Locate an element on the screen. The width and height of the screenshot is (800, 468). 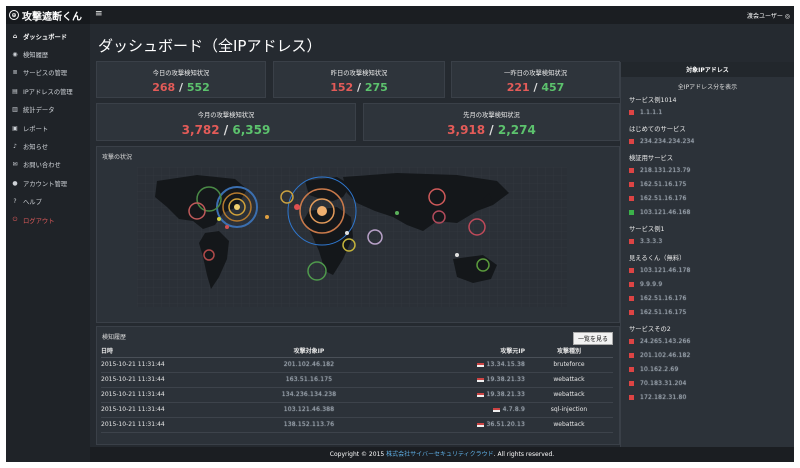
table-header-row: 日時 攻撃対象IP 攻撃元IP 攻撃種別 is located at coordinates (357, 351).